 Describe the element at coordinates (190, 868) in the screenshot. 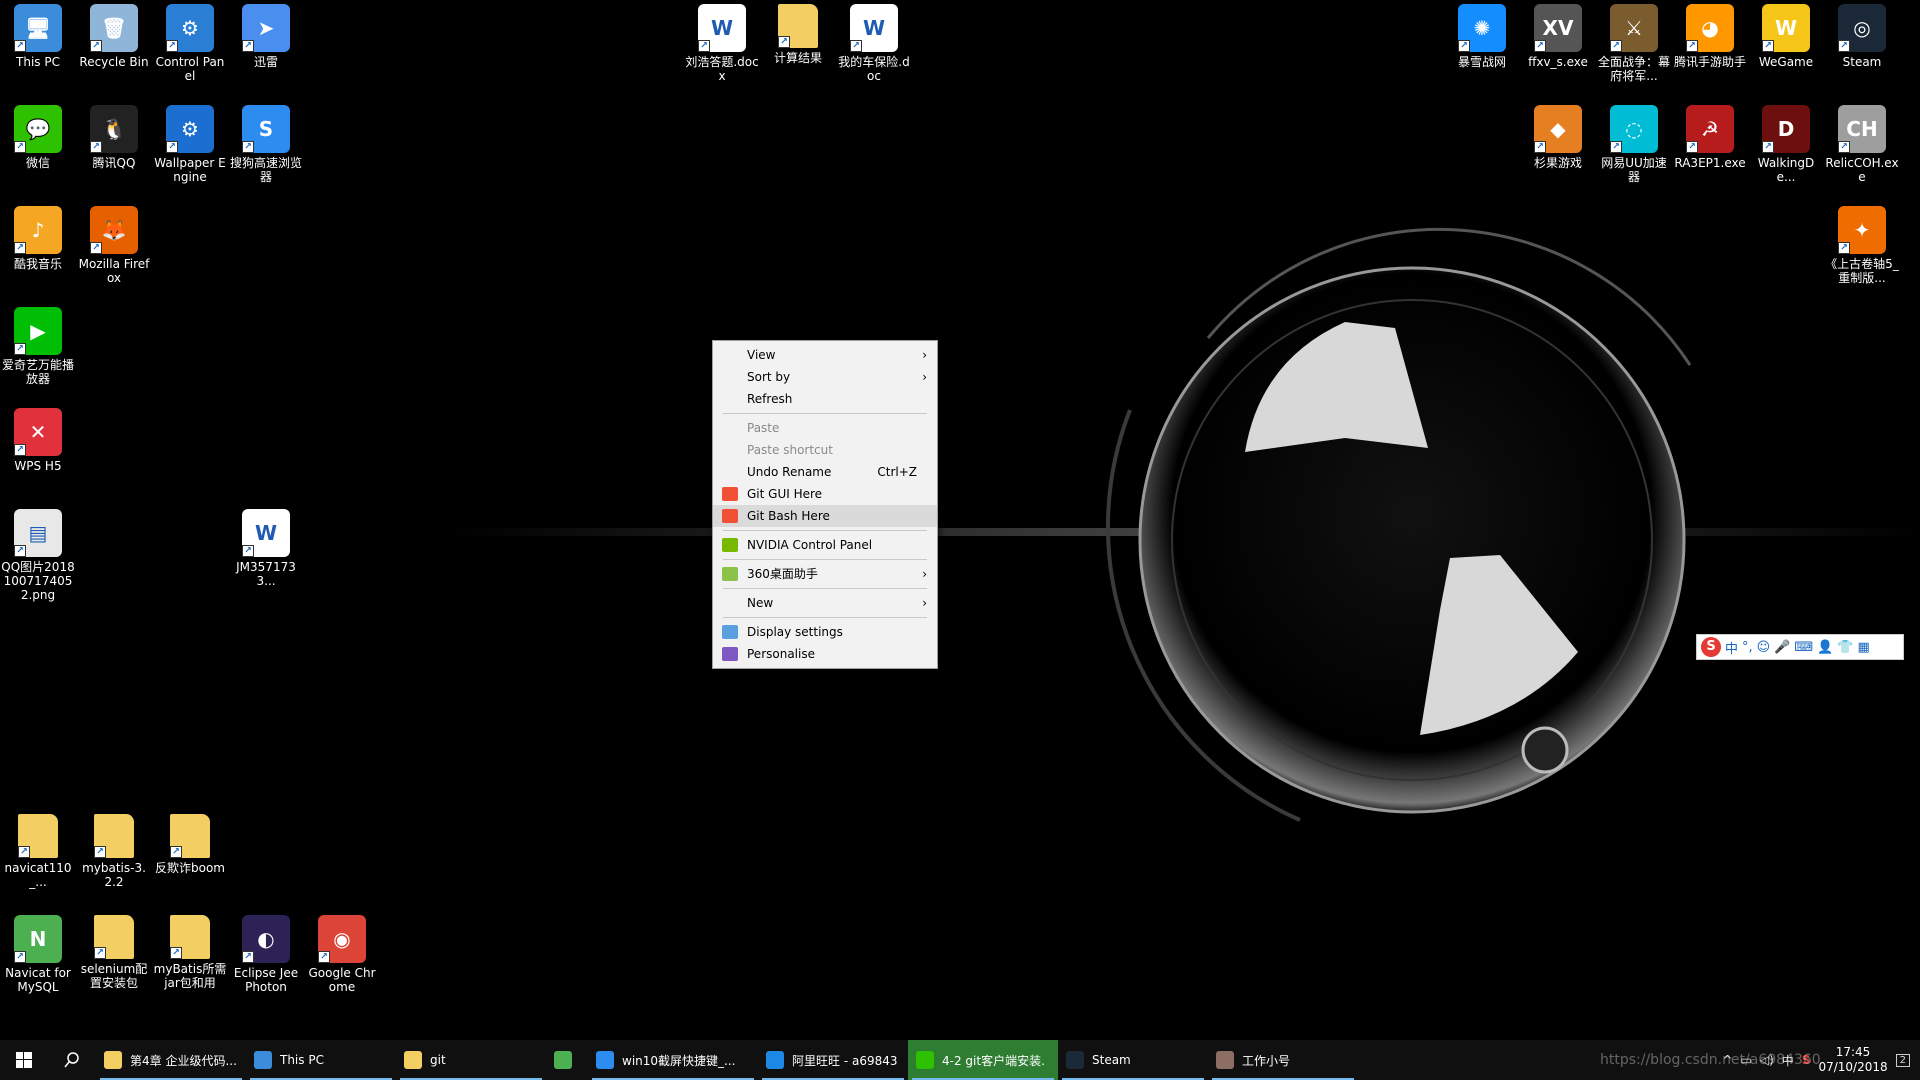

I see `desktop-icon-label: 反欺诈boom` at that location.